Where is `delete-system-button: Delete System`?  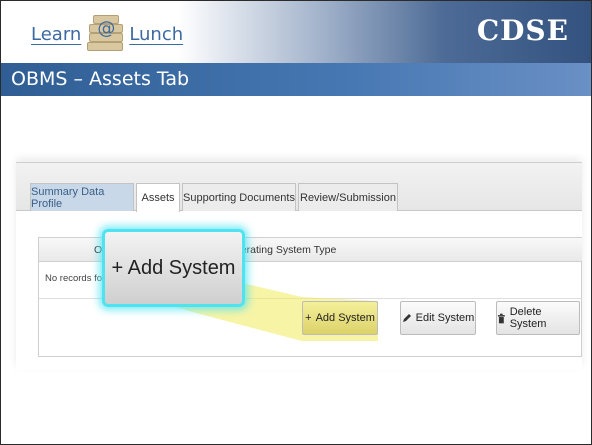 delete-system-button: Delete System is located at coordinates (538, 318).